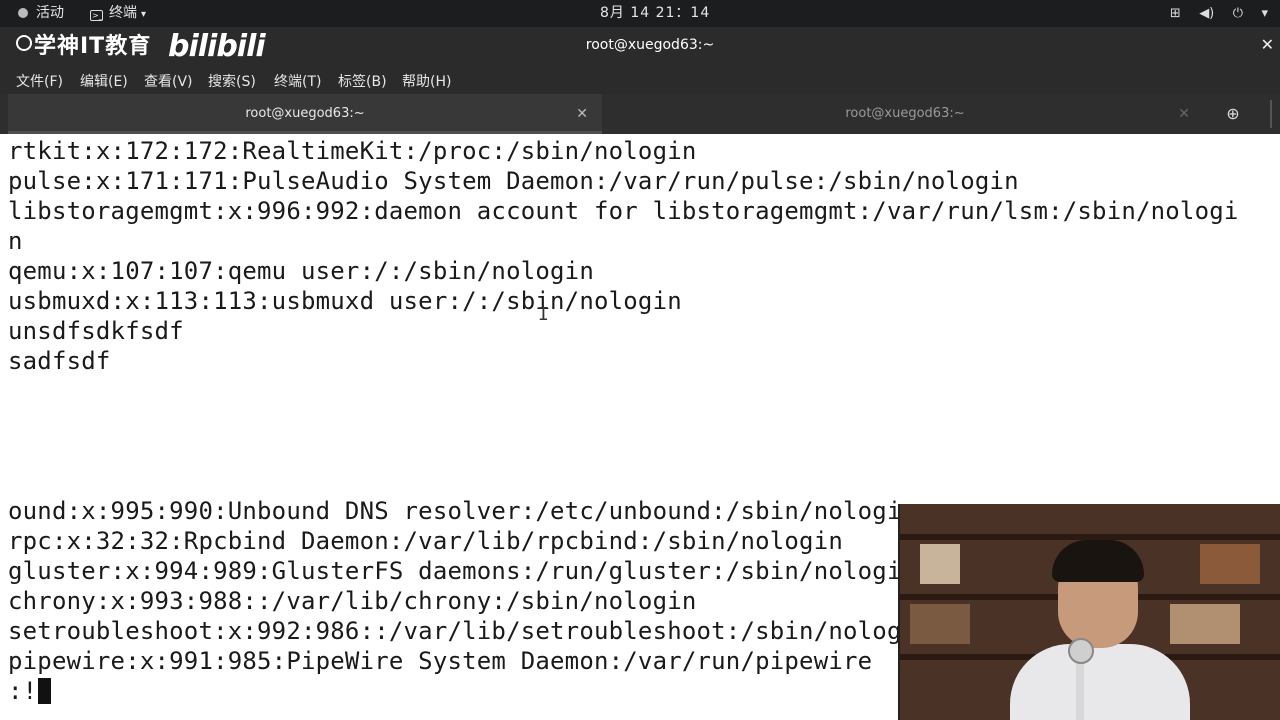 This screenshot has width=1280, height=720. What do you see at coordinates (59, 361) in the screenshot?
I see `terminal-line: sadfsdf` at bounding box center [59, 361].